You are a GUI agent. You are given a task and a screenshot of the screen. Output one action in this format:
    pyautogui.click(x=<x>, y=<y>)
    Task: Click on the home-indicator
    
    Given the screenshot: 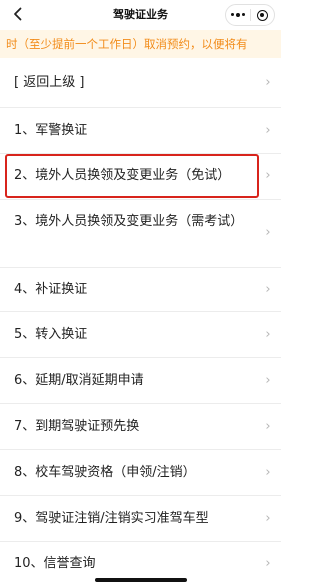 What is the action you would take?
    pyautogui.click(x=141, y=580)
    